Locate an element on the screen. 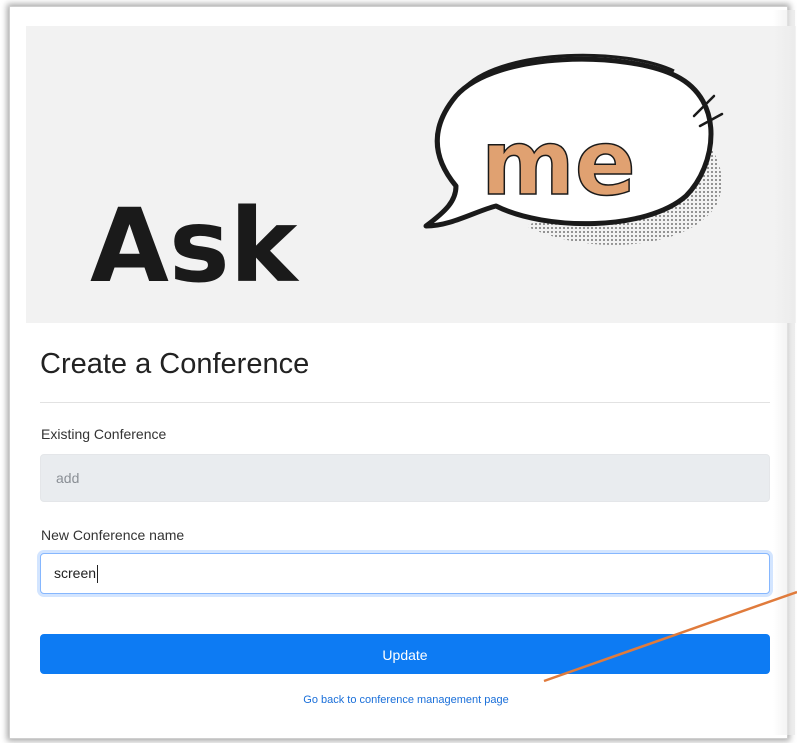 The width and height of the screenshot is (797, 743). title-divider is located at coordinates (405, 402).